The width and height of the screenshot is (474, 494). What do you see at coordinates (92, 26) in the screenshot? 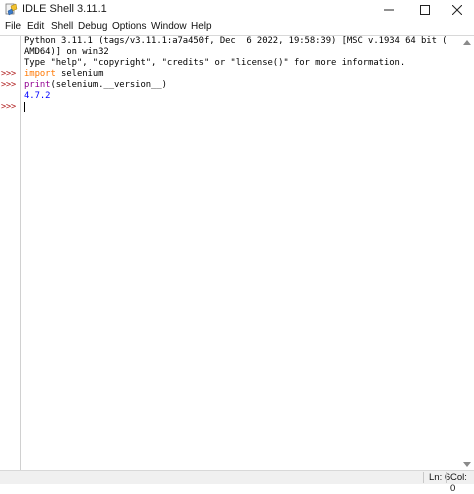
I see `menu-debug: Debug` at bounding box center [92, 26].